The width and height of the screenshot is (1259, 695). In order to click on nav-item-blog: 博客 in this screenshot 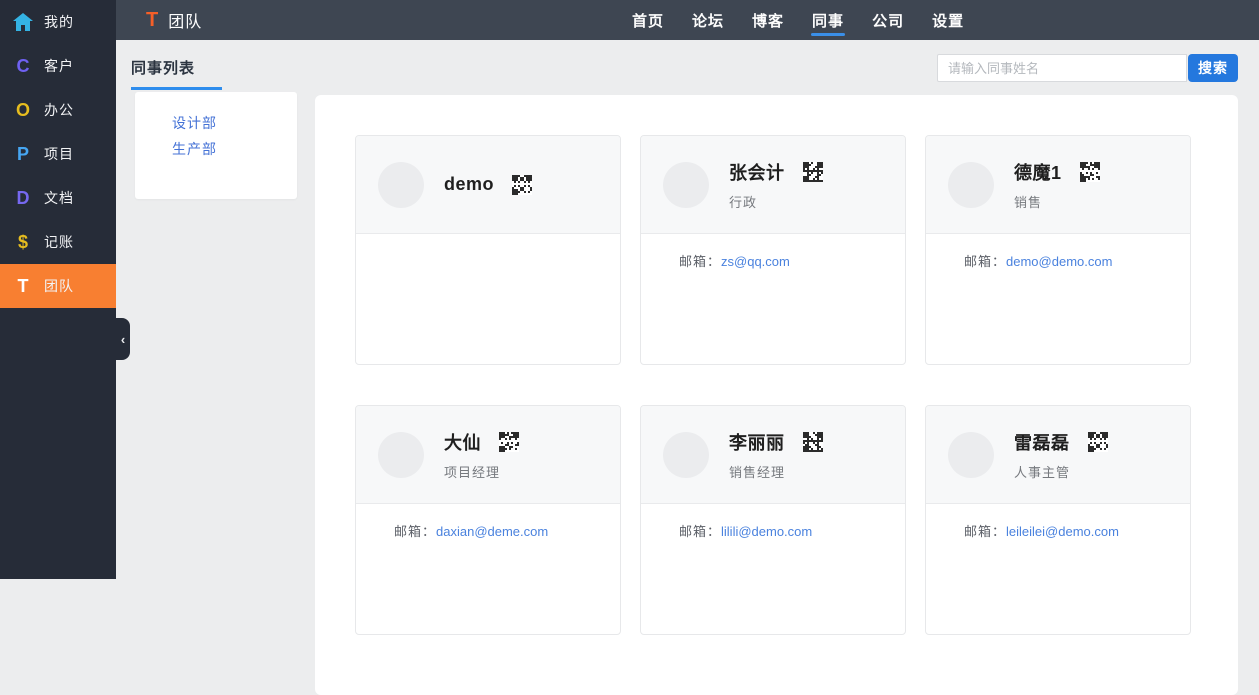, I will do `click(768, 20)`.